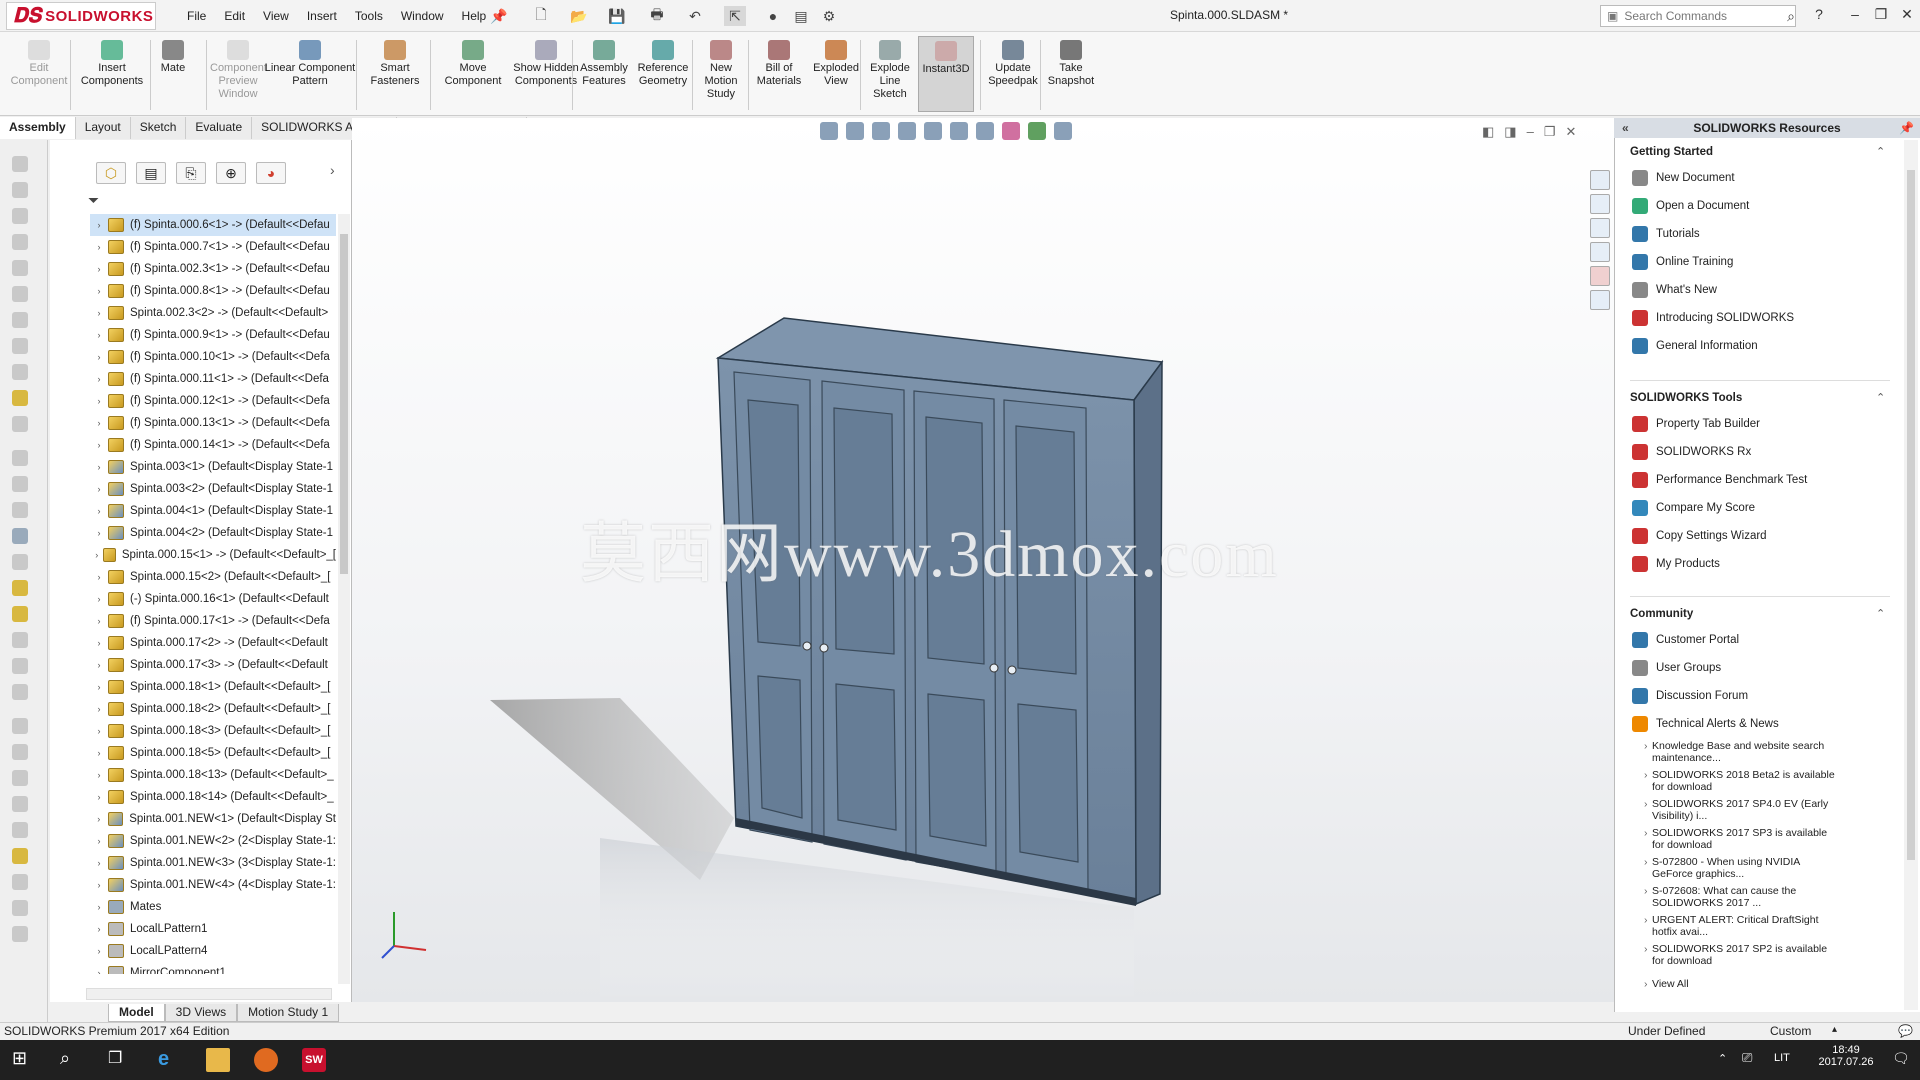 This screenshot has height=1080, width=1920. I want to click on feature-tree-item: › Spinta.000.18<3> (Default<<Default>_[, so click(213, 731).